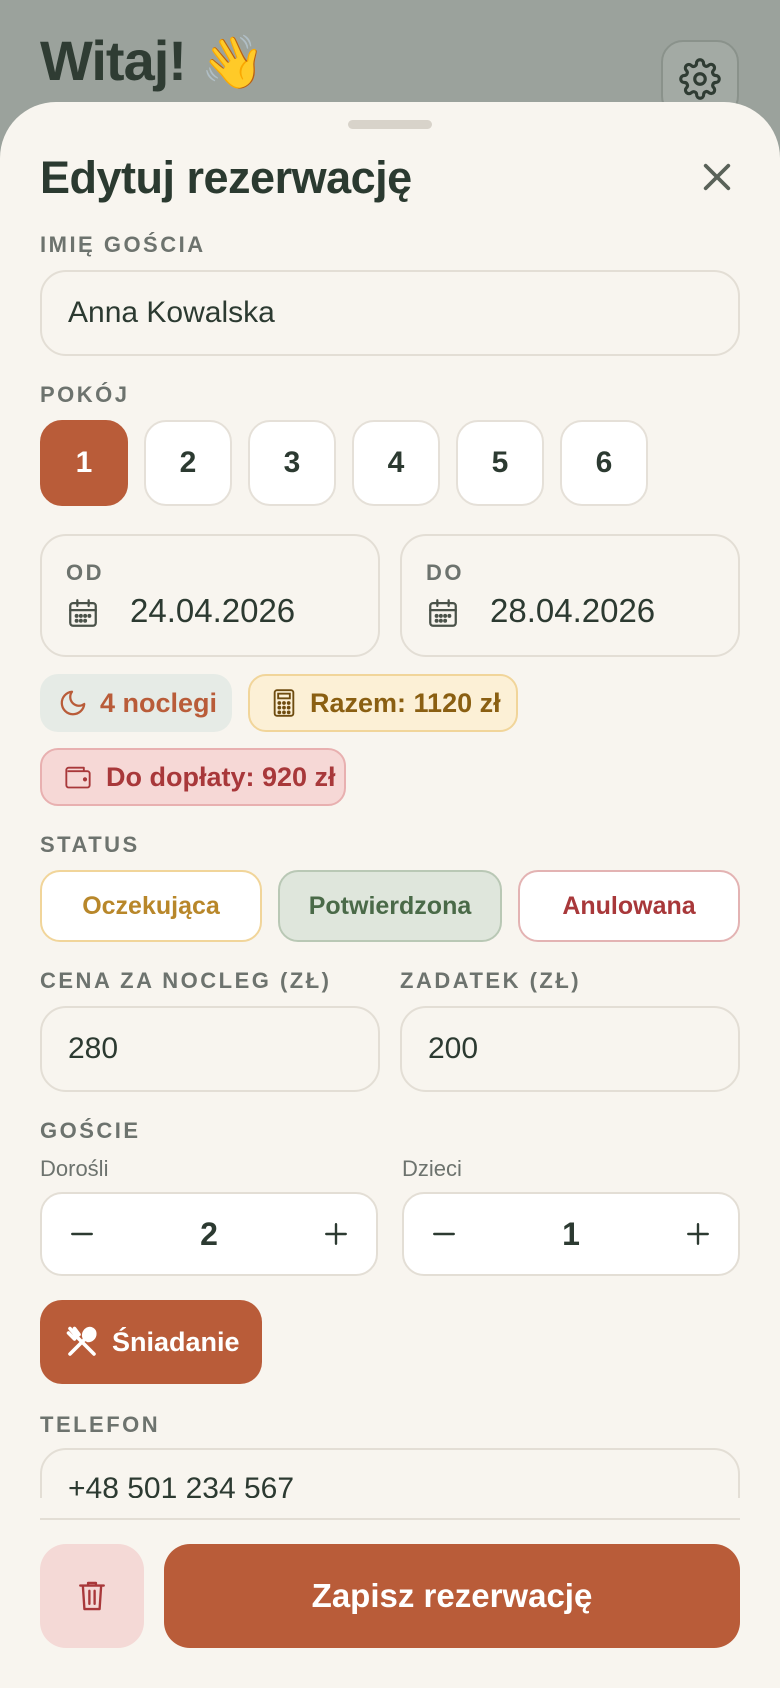 Image resolution: width=780 pixels, height=1688 pixels. What do you see at coordinates (85, 394) in the screenshot?
I see `room-label: POKÓJ` at bounding box center [85, 394].